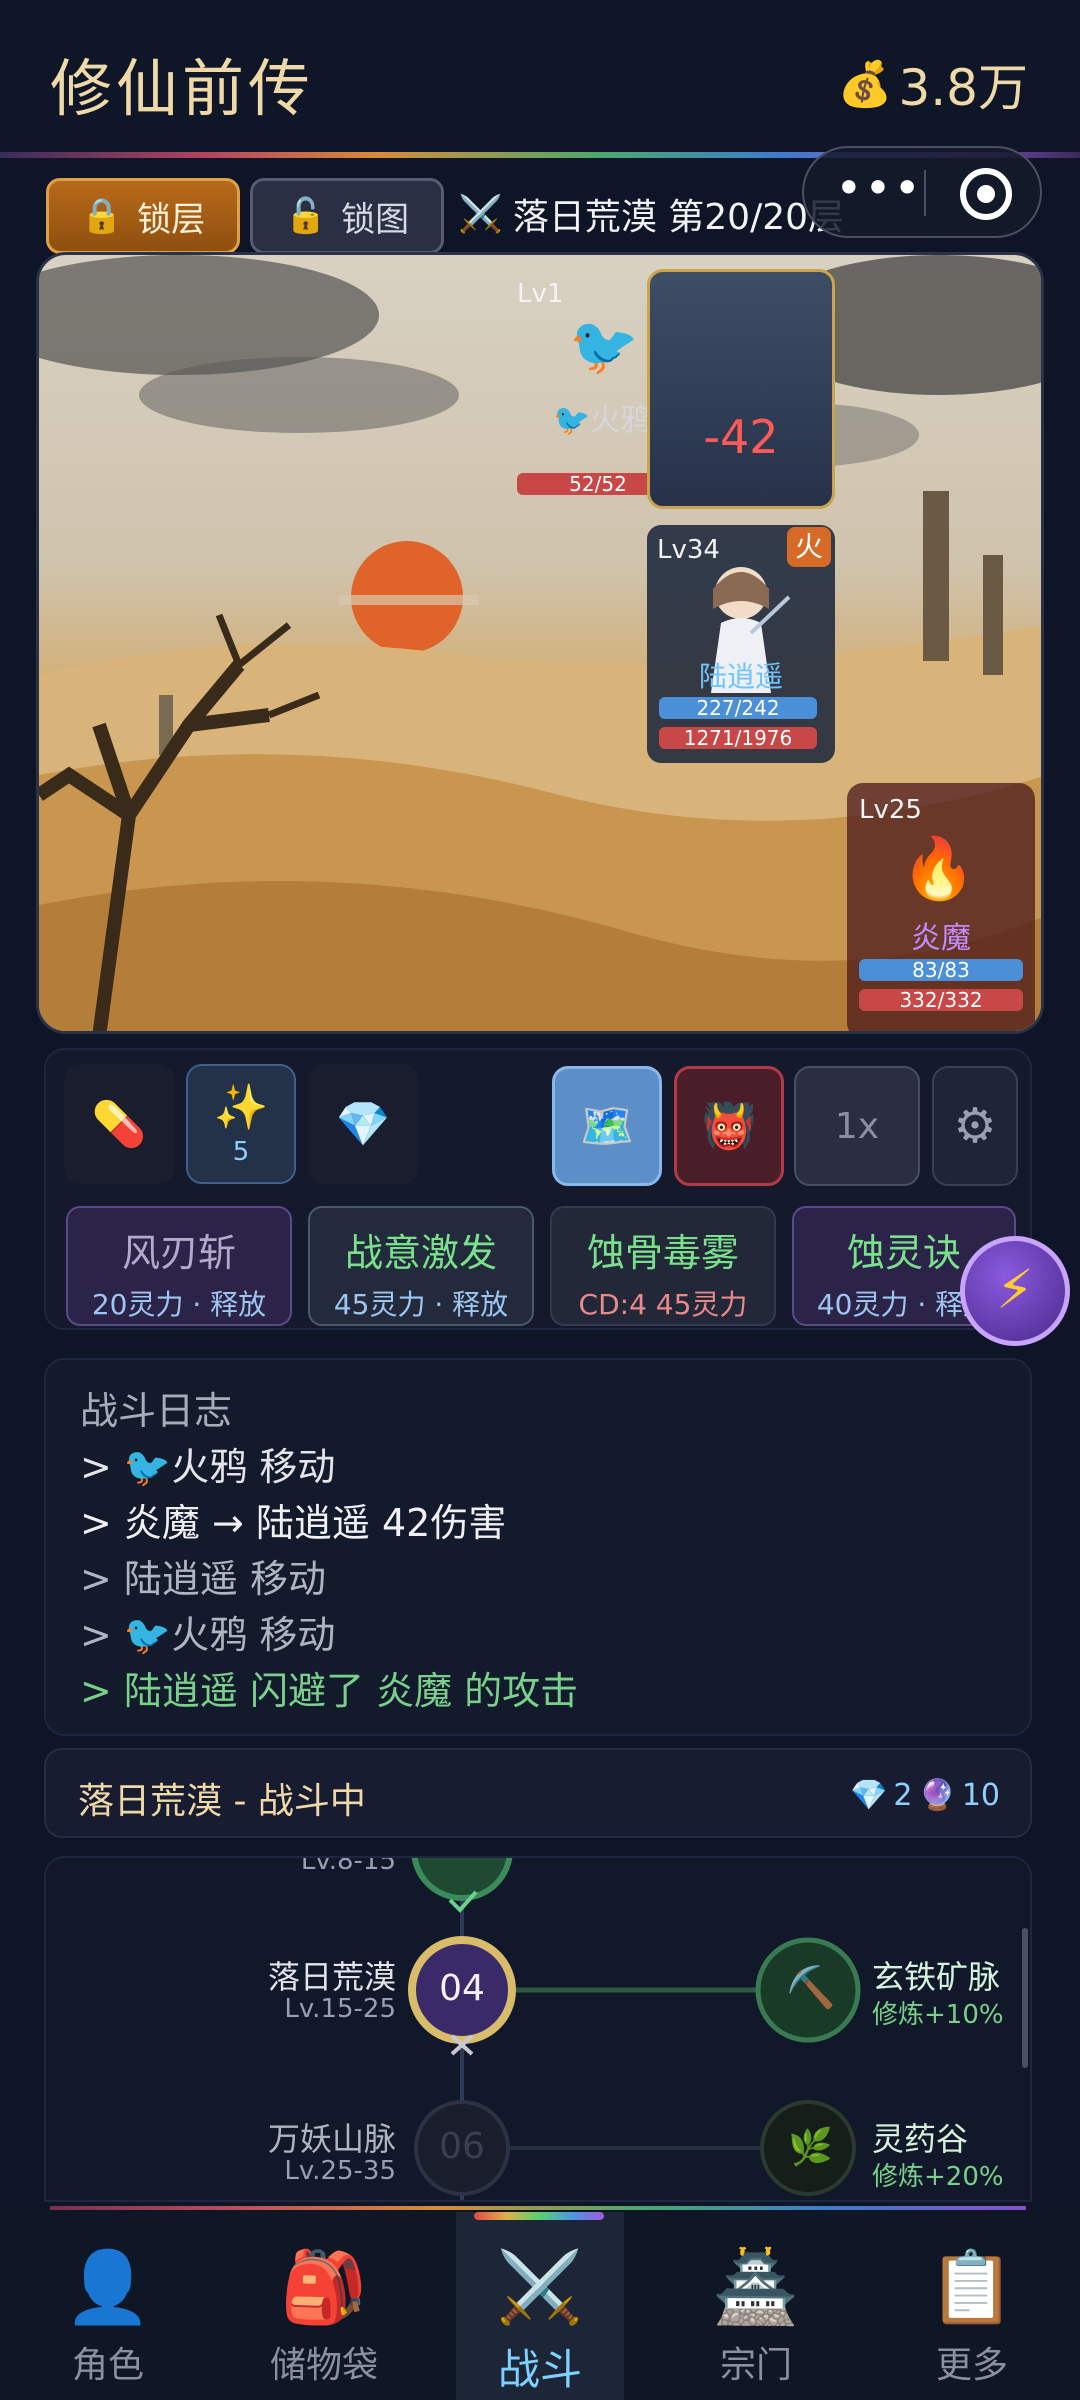 The width and height of the screenshot is (1080, 2400). I want to click on world-map-button: 🗺️, so click(607, 1126).